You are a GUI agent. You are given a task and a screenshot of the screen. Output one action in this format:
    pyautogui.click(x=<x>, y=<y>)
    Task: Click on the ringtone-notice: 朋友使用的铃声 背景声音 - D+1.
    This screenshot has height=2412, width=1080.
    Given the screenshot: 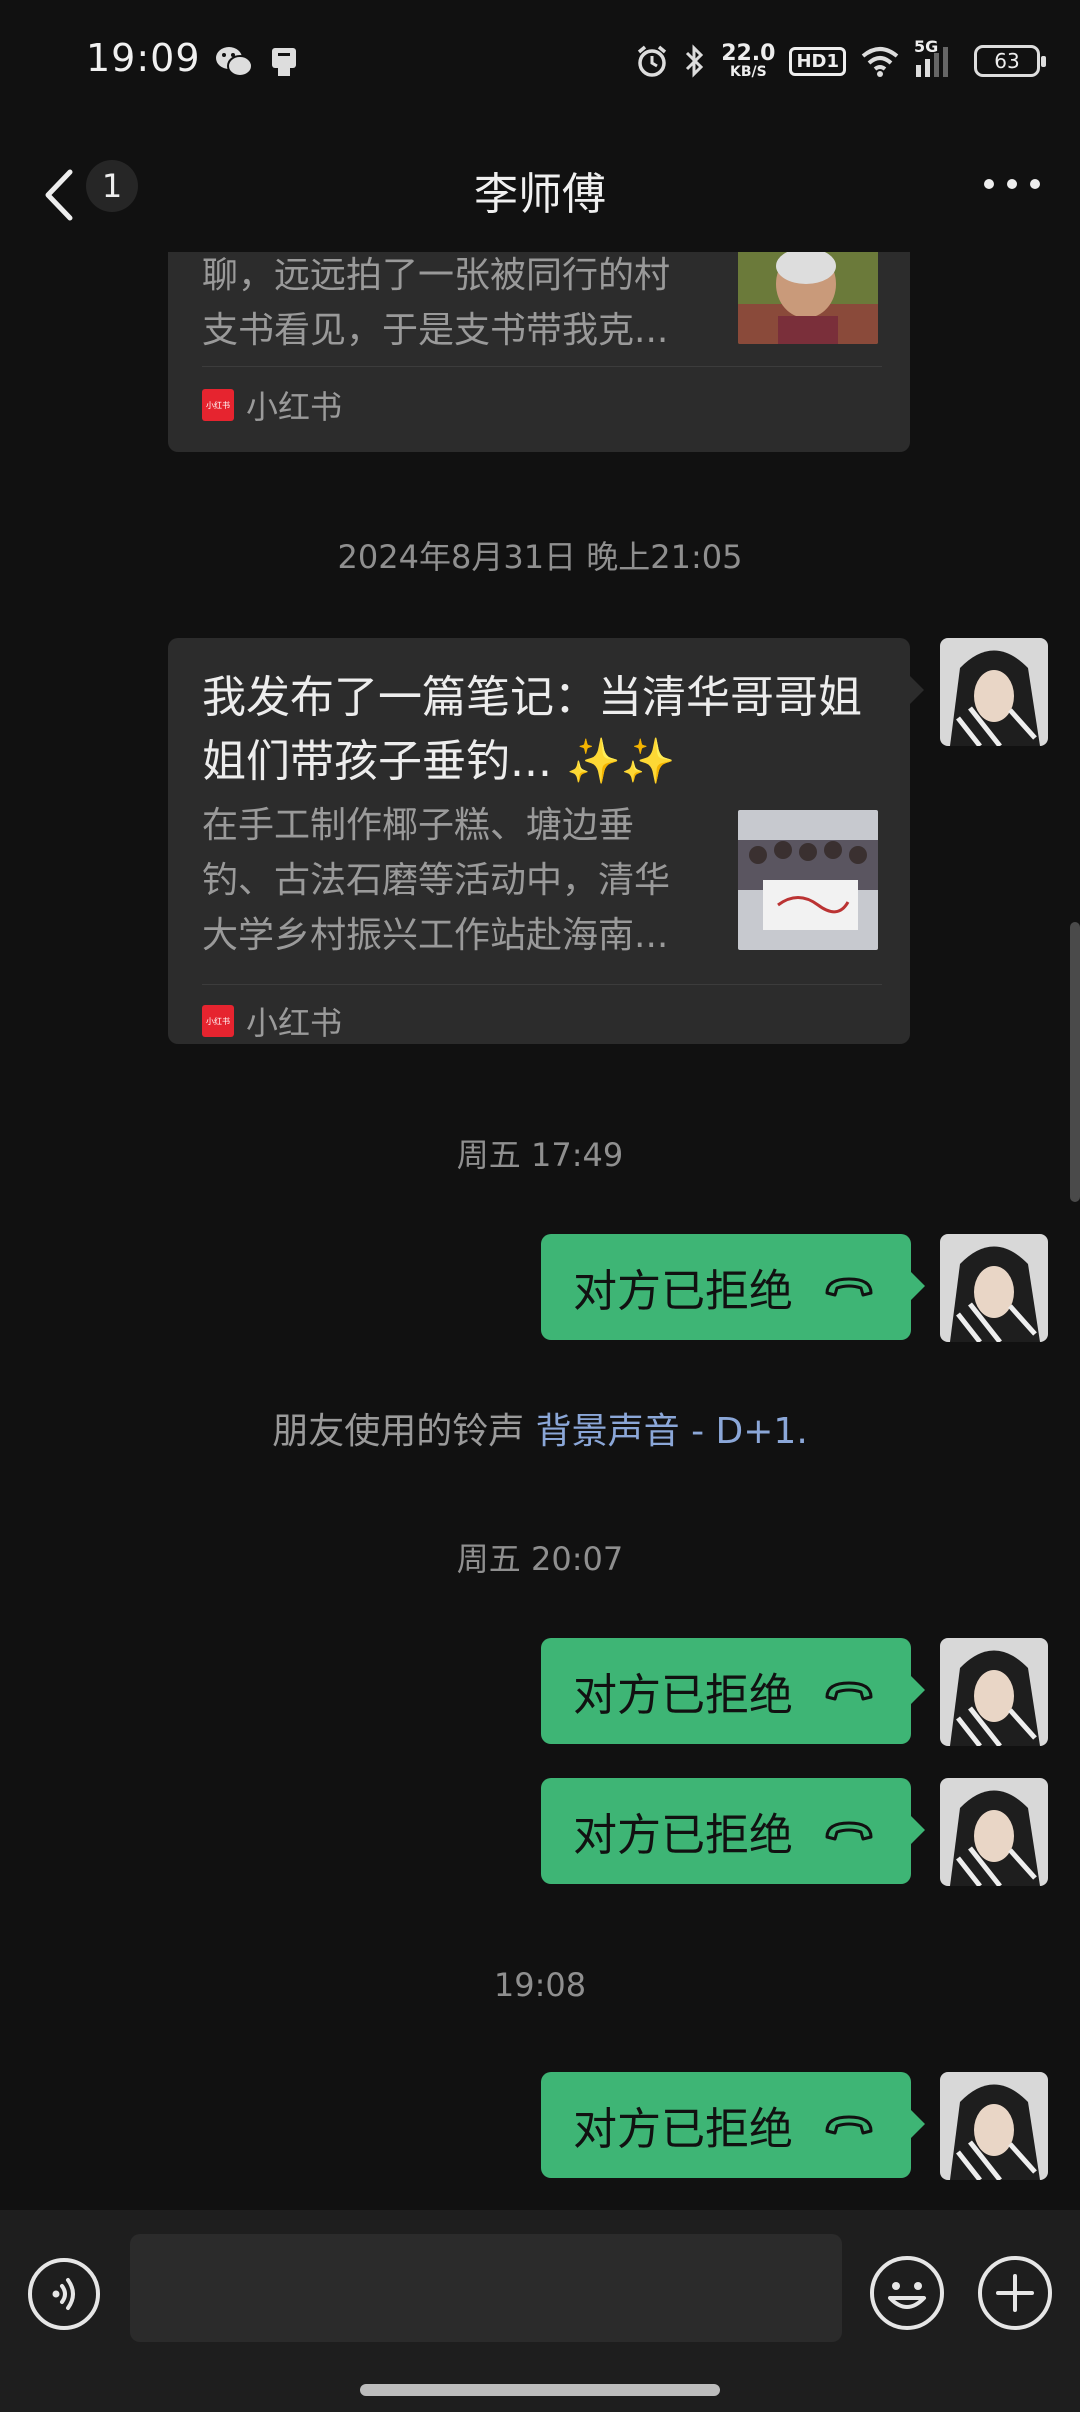 What is the action you would take?
    pyautogui.click(x=540, y=1428)
    